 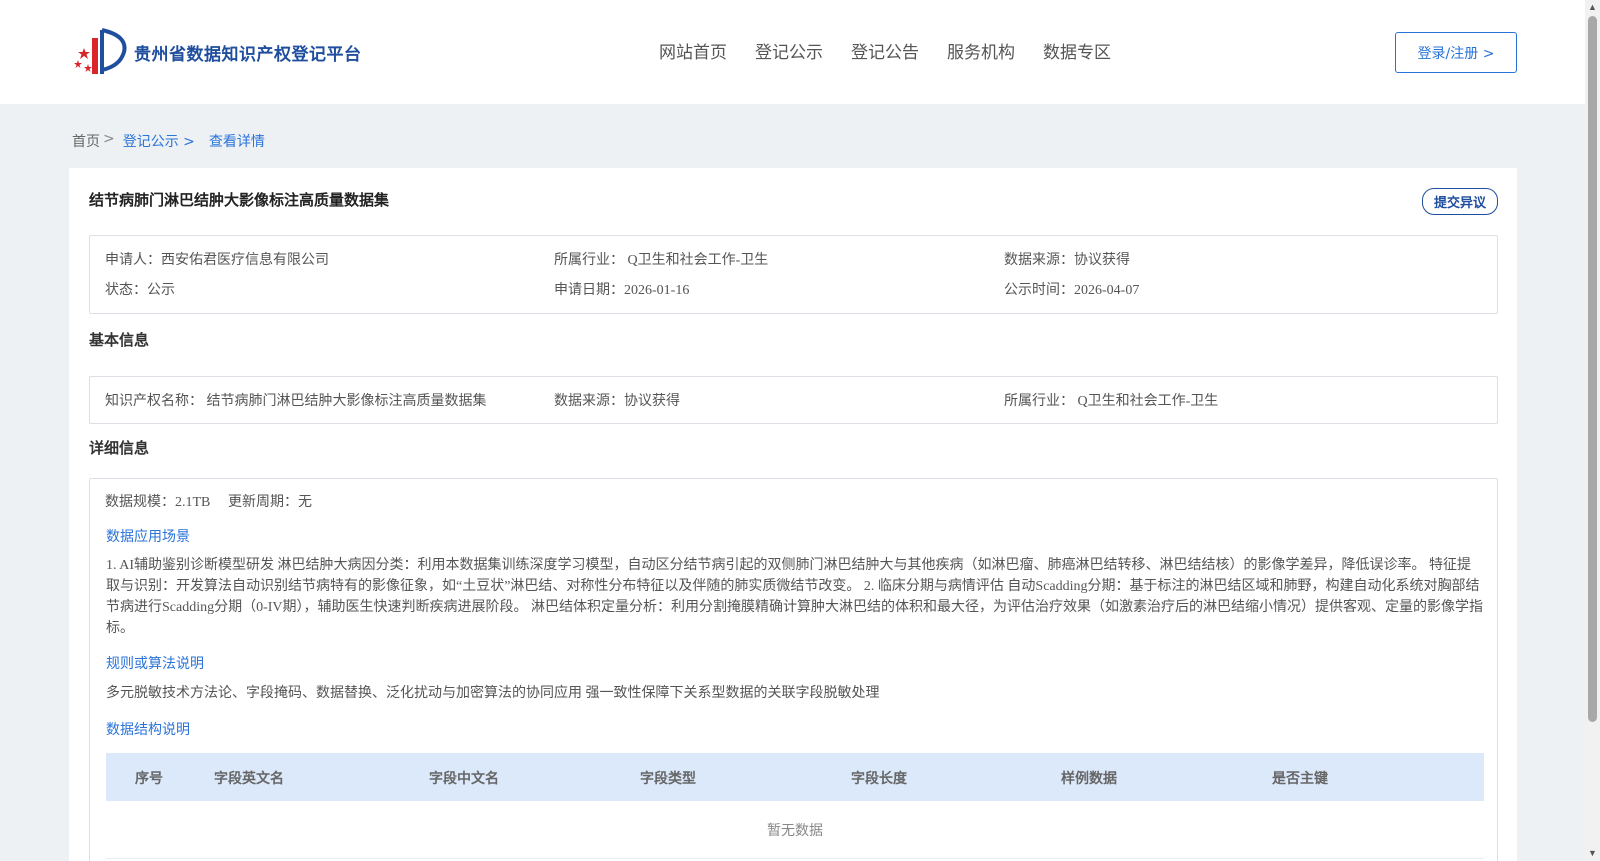 What do you see at coordinates (249, 779) in the screenshot?
I see `column-header-english-name: 字段英文名` at bounding box center [249, 779].